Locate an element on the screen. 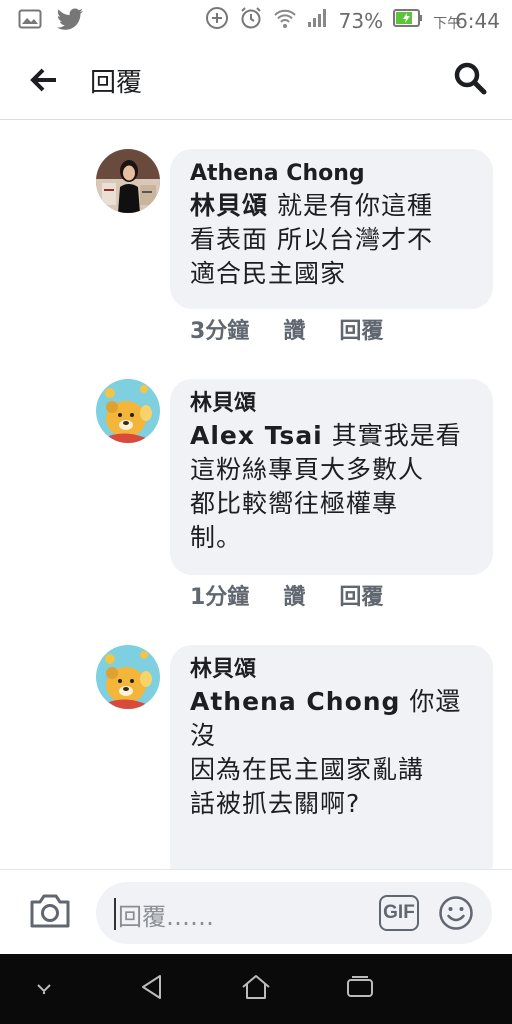  mention-link: Alex Tsai is located at coordinates (256, 435).